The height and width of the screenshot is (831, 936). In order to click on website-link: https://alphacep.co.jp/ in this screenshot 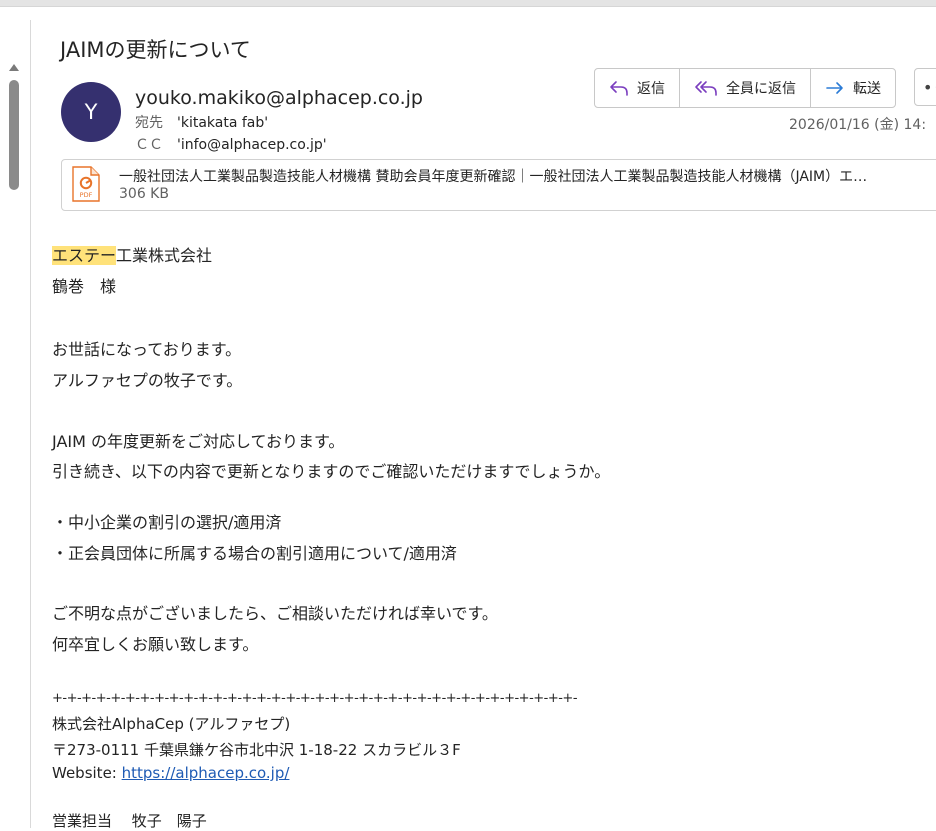, I will do `click(206, 773)`.